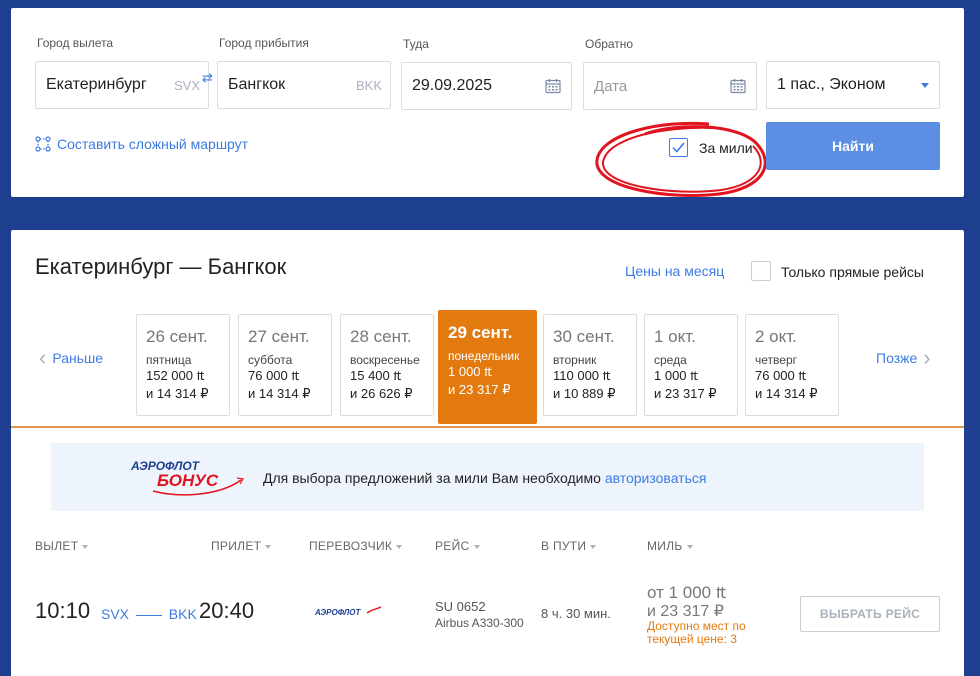 The width and height of the screenshot is (980, 676). I want to click on date-price-miles: 1 000 ₶, so click(676, 375).